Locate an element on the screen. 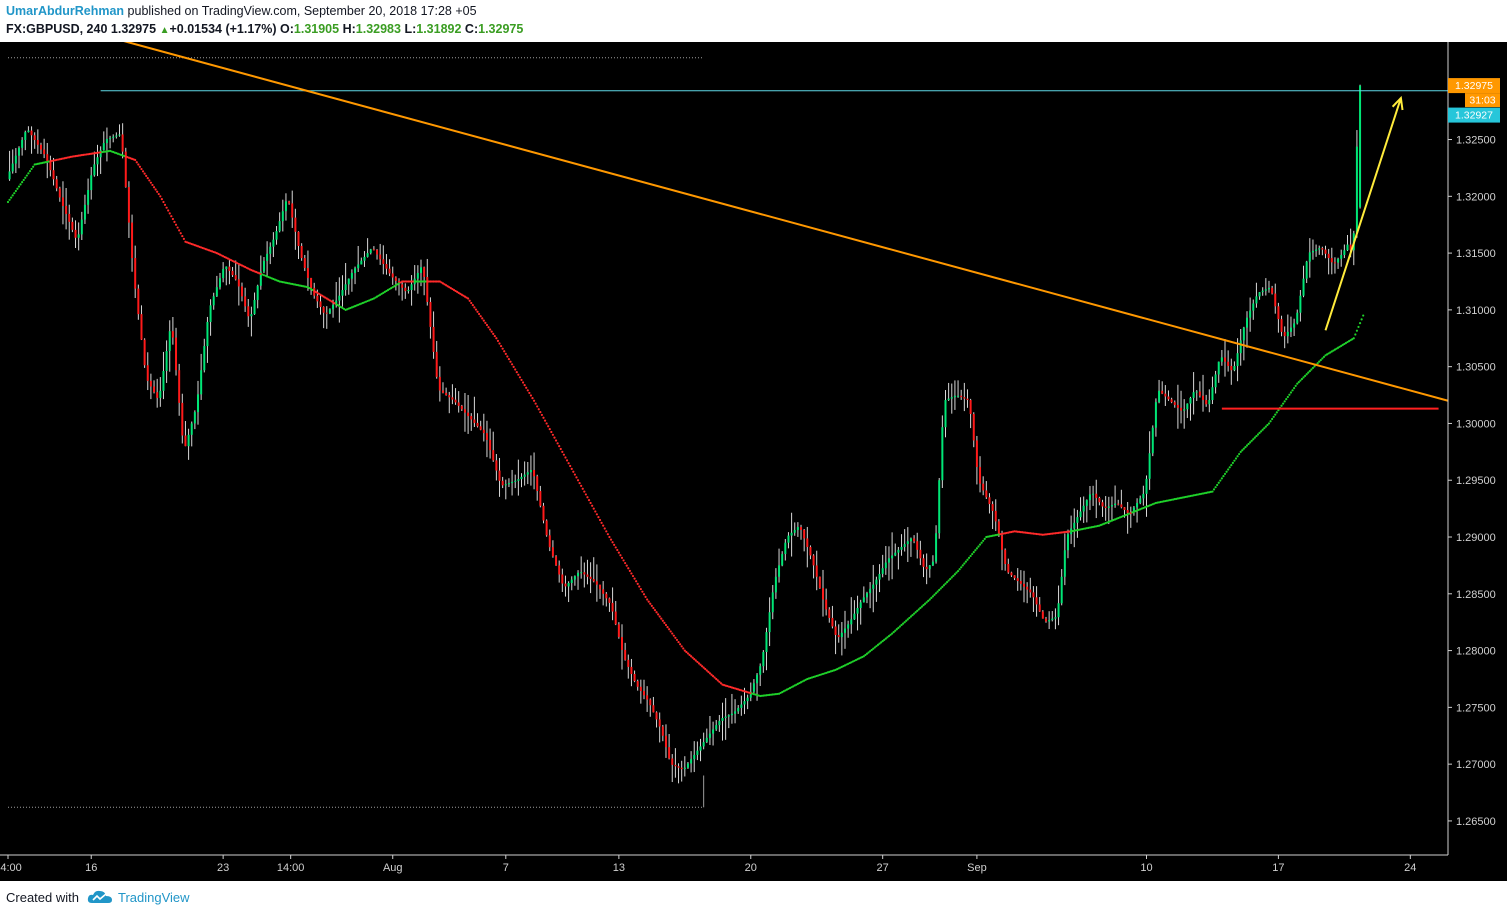  price-tick-label: 1.27500 is located at coordinates (1476, 708).